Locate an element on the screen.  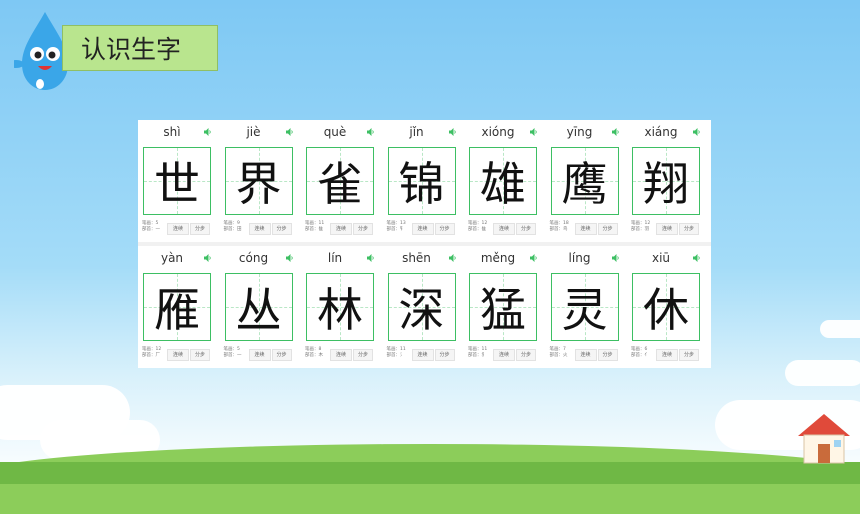
chinese-character: 休 is located at coordinates (666, 310).